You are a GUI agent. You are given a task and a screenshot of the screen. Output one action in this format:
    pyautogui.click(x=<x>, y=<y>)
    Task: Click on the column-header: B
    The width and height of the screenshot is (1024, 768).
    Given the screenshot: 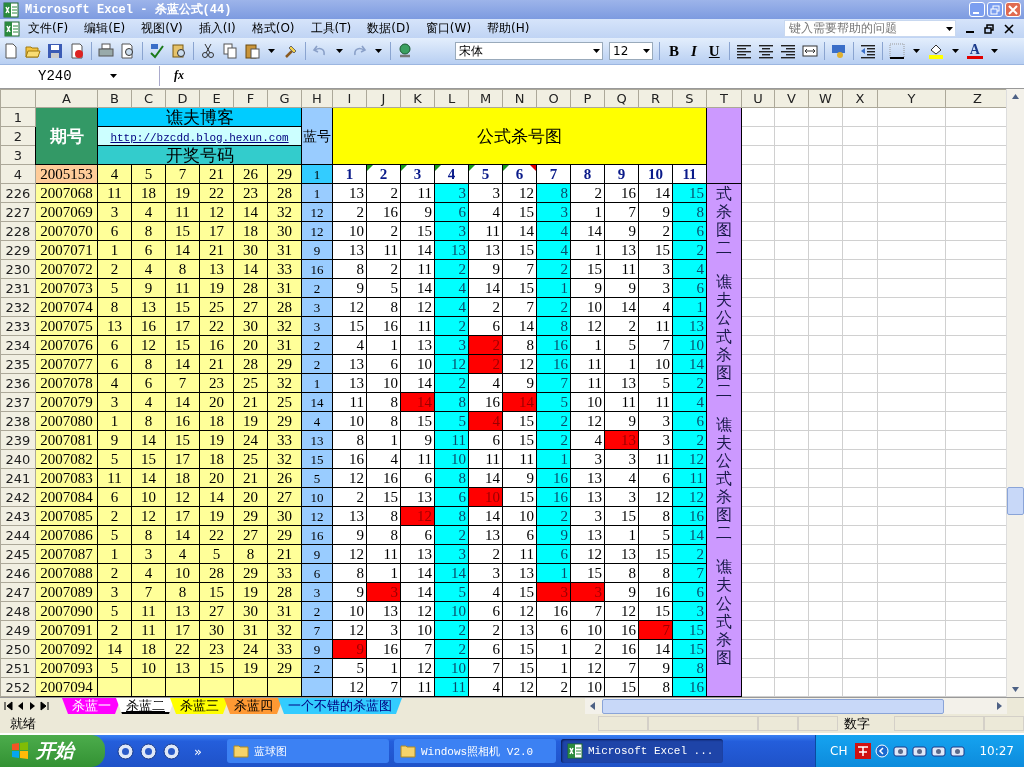 What is the action you would take?
    pyautogui.click(x=114, y=98)
    